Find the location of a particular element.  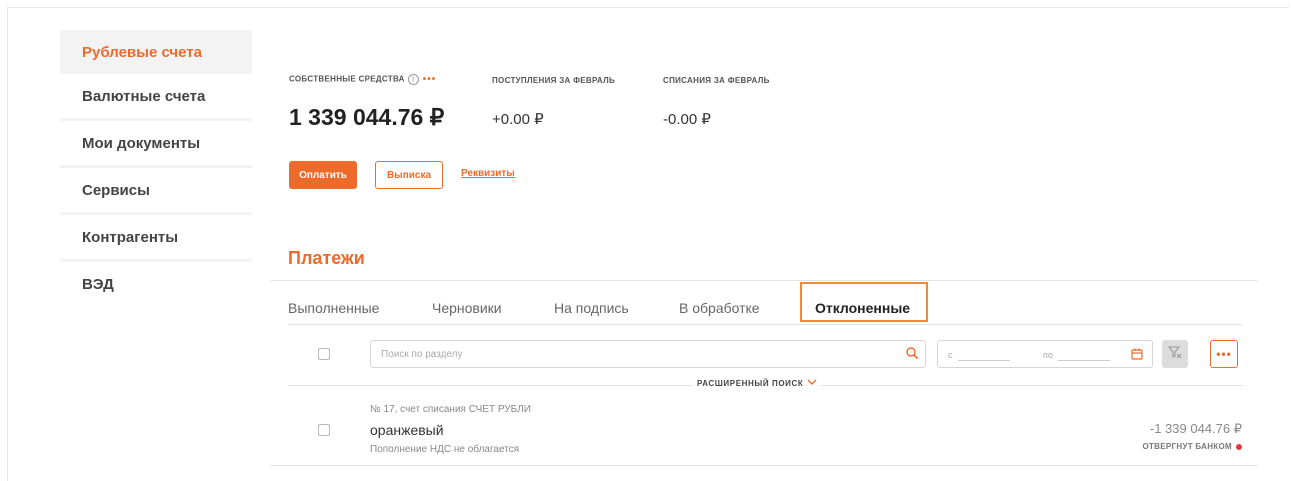

payment-meta: № 17, счет списания СЧЕТ РУБЛИ is located at coordinates (450, 409).